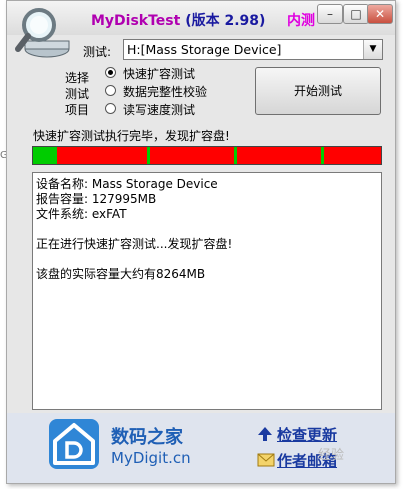 The height and width of the screenshot is (489, 412). Describe the element at coordinates (110, 72) in the screenshot. I see `radio-quick-capacity` at that location.